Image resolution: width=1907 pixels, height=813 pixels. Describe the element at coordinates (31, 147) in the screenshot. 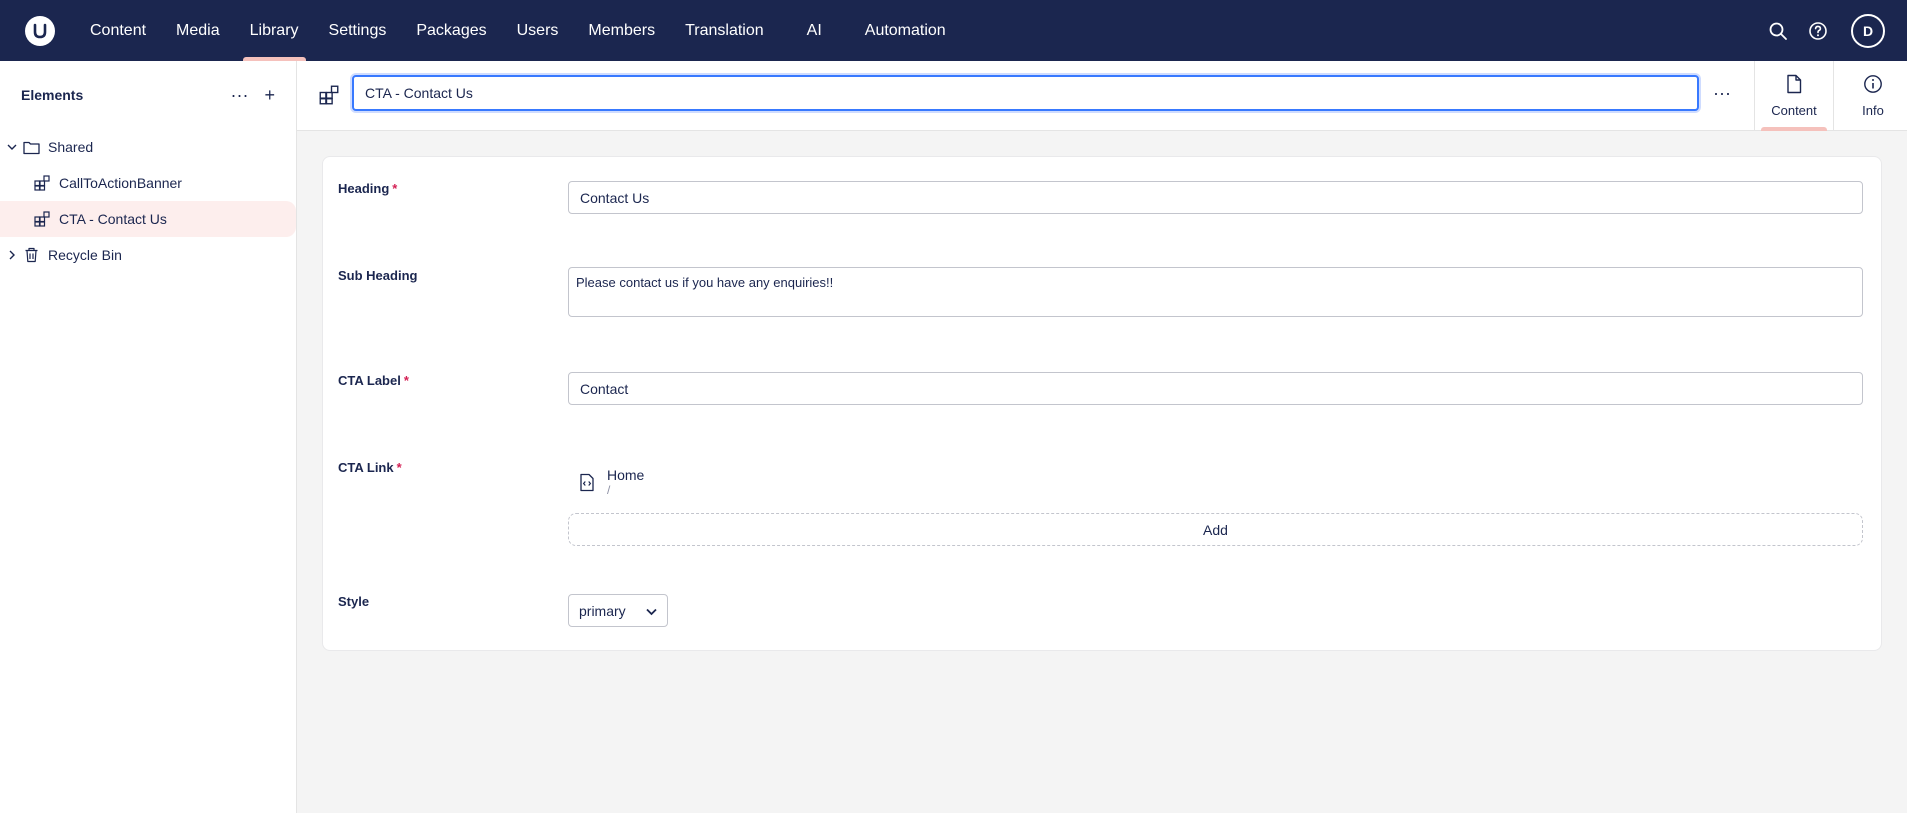

I see `folder-icon` at that location.